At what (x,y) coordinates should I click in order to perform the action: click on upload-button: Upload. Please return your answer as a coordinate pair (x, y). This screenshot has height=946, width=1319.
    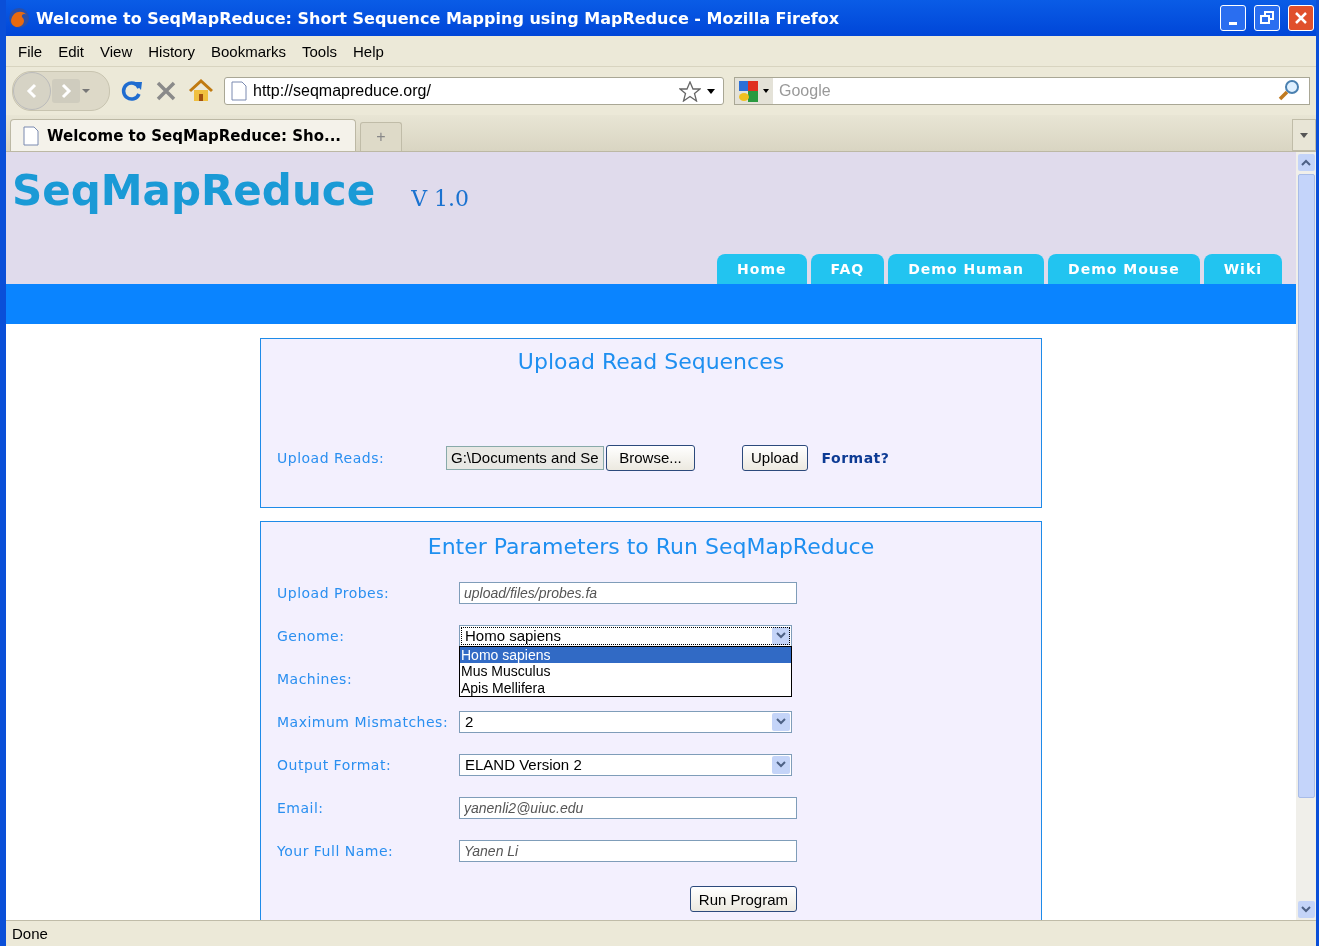
    Looking at the image, I should click on (775, 457).